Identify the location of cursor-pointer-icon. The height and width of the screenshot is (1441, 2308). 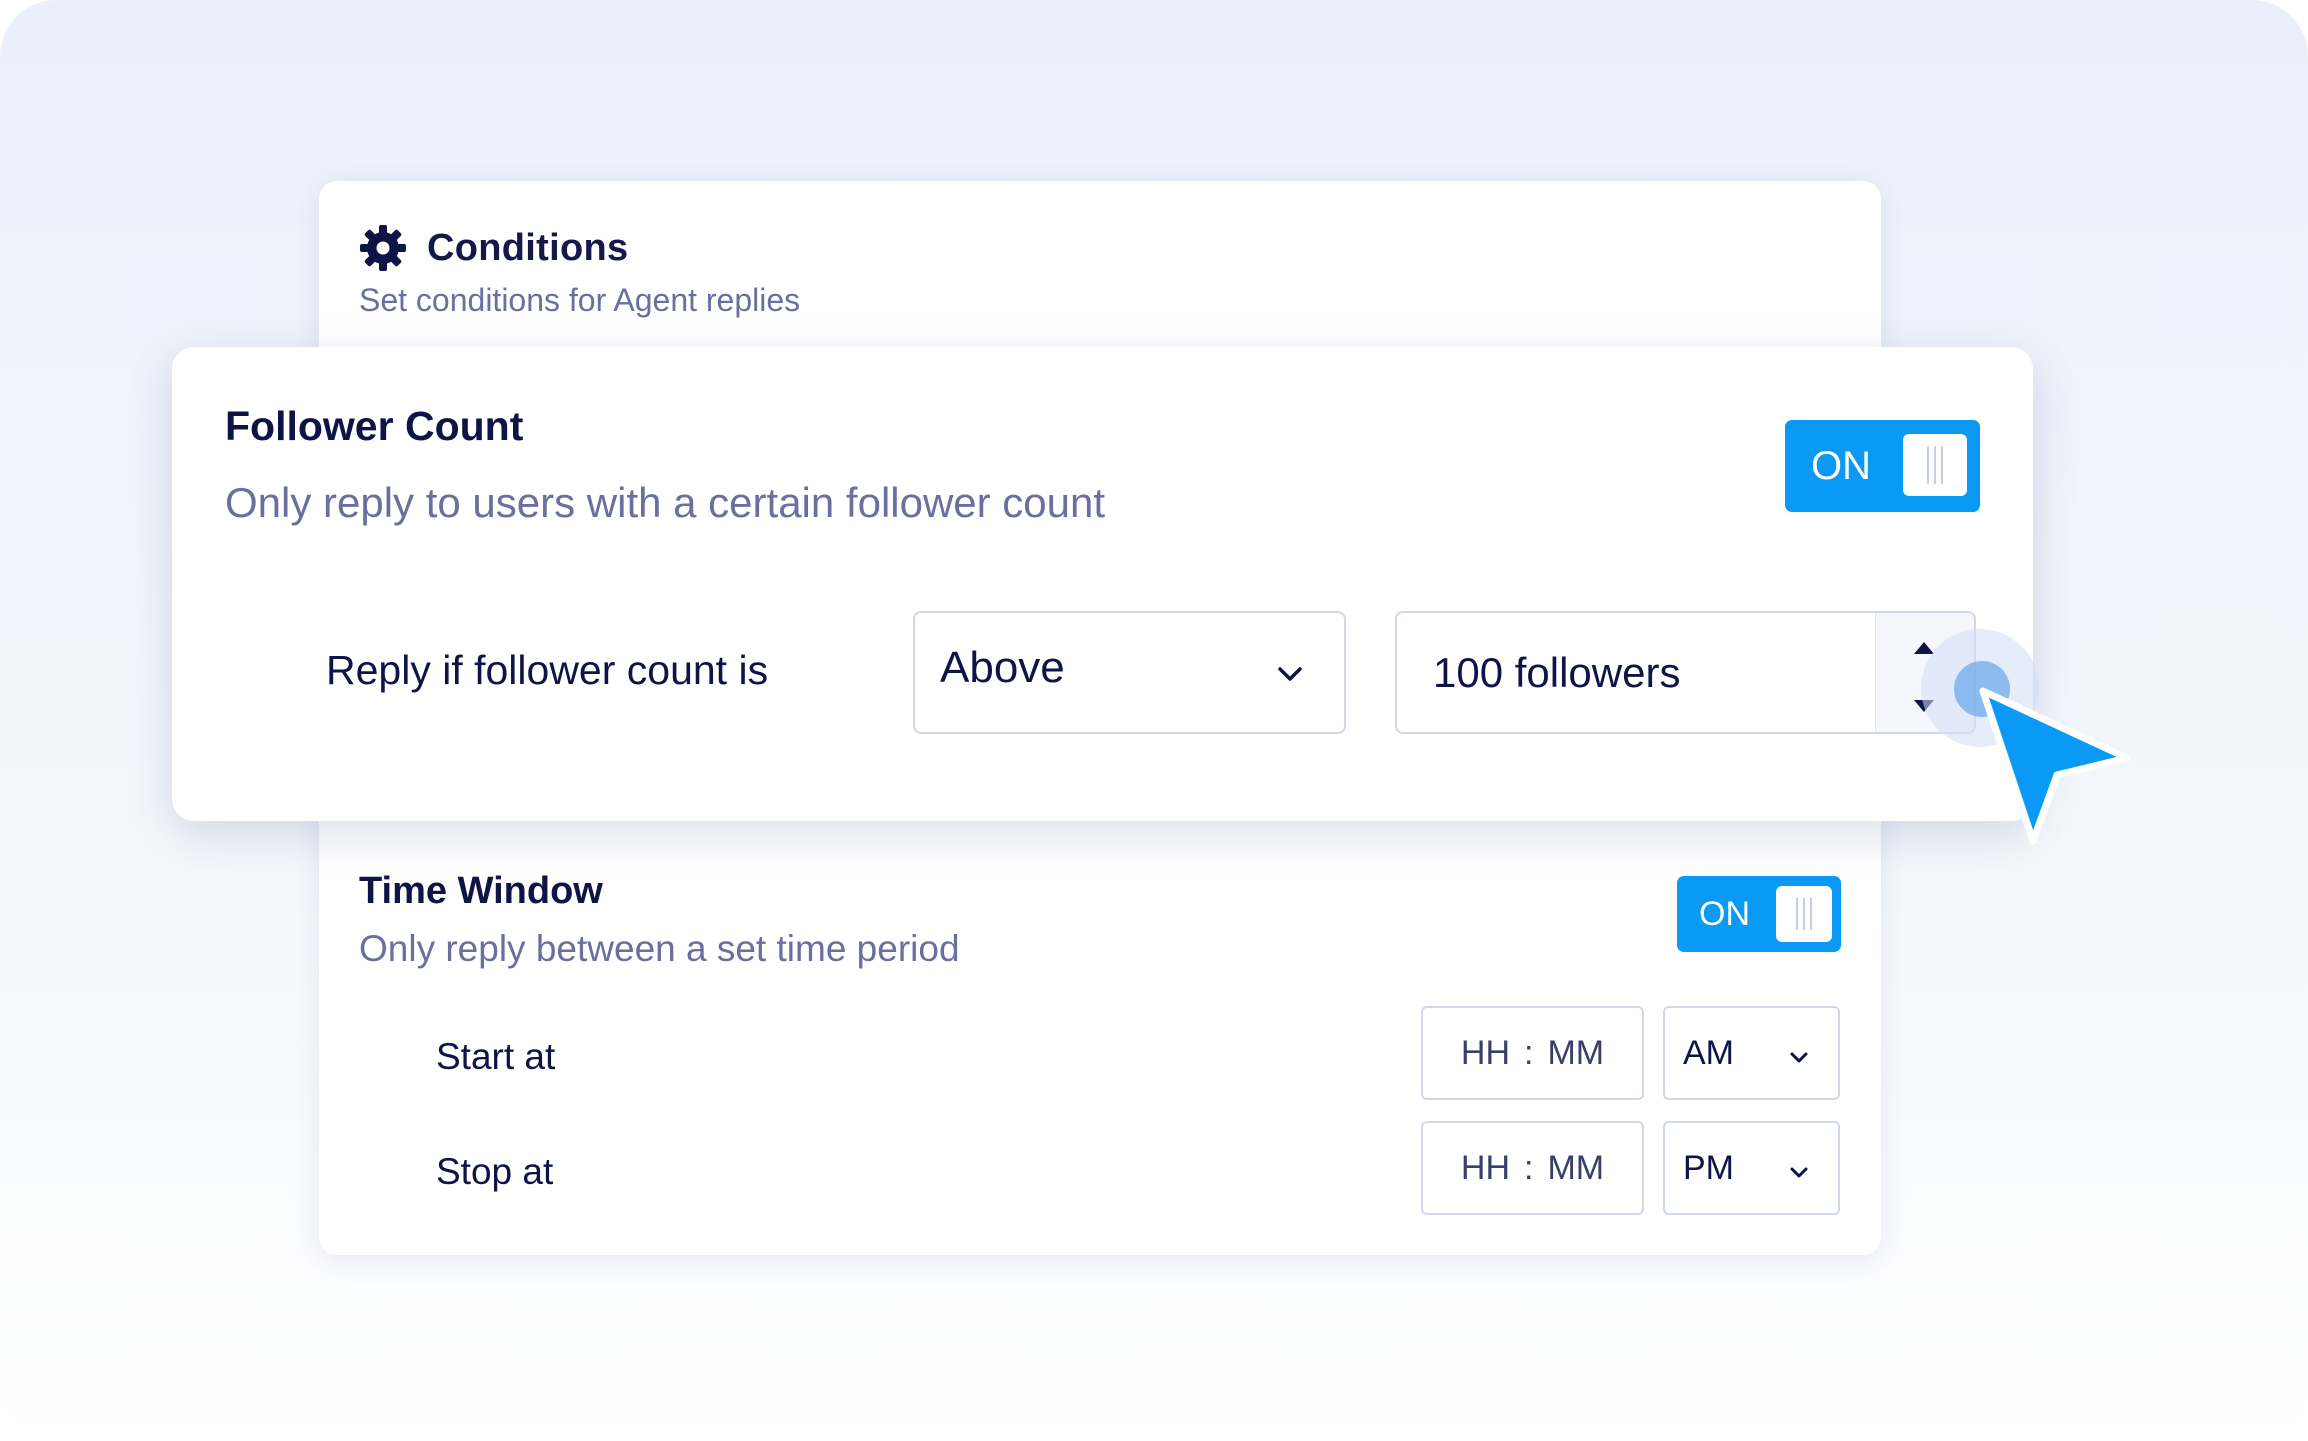
(2055, 766).